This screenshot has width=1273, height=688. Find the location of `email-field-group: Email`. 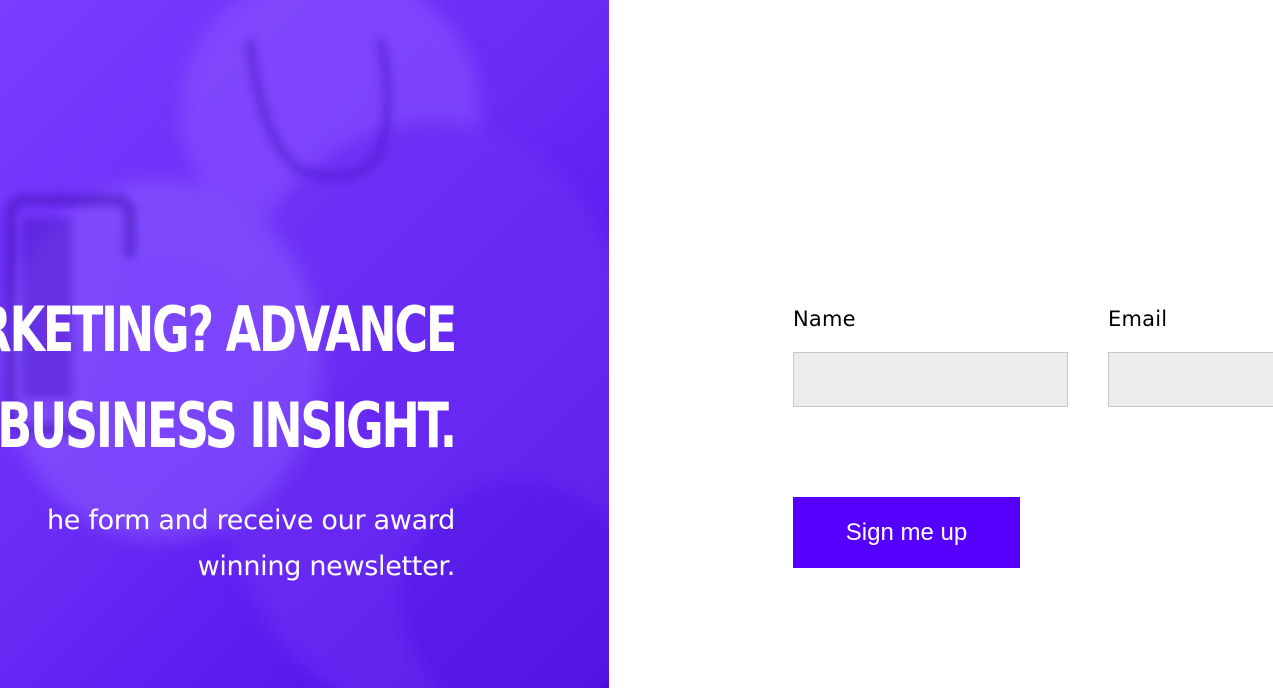

email-field-group: Email is located at coordinates (1190, 355).